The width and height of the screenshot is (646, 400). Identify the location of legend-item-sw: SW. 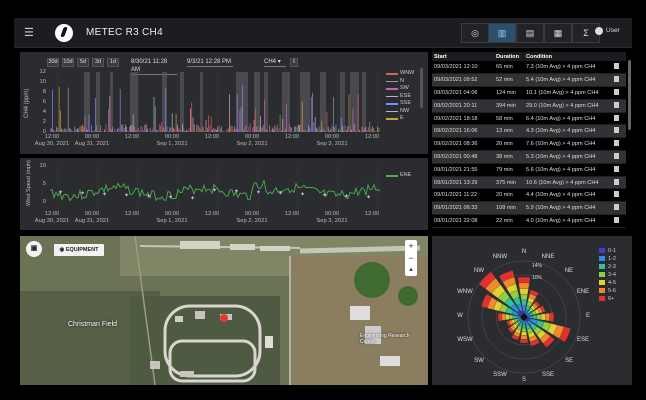
(404, 88).